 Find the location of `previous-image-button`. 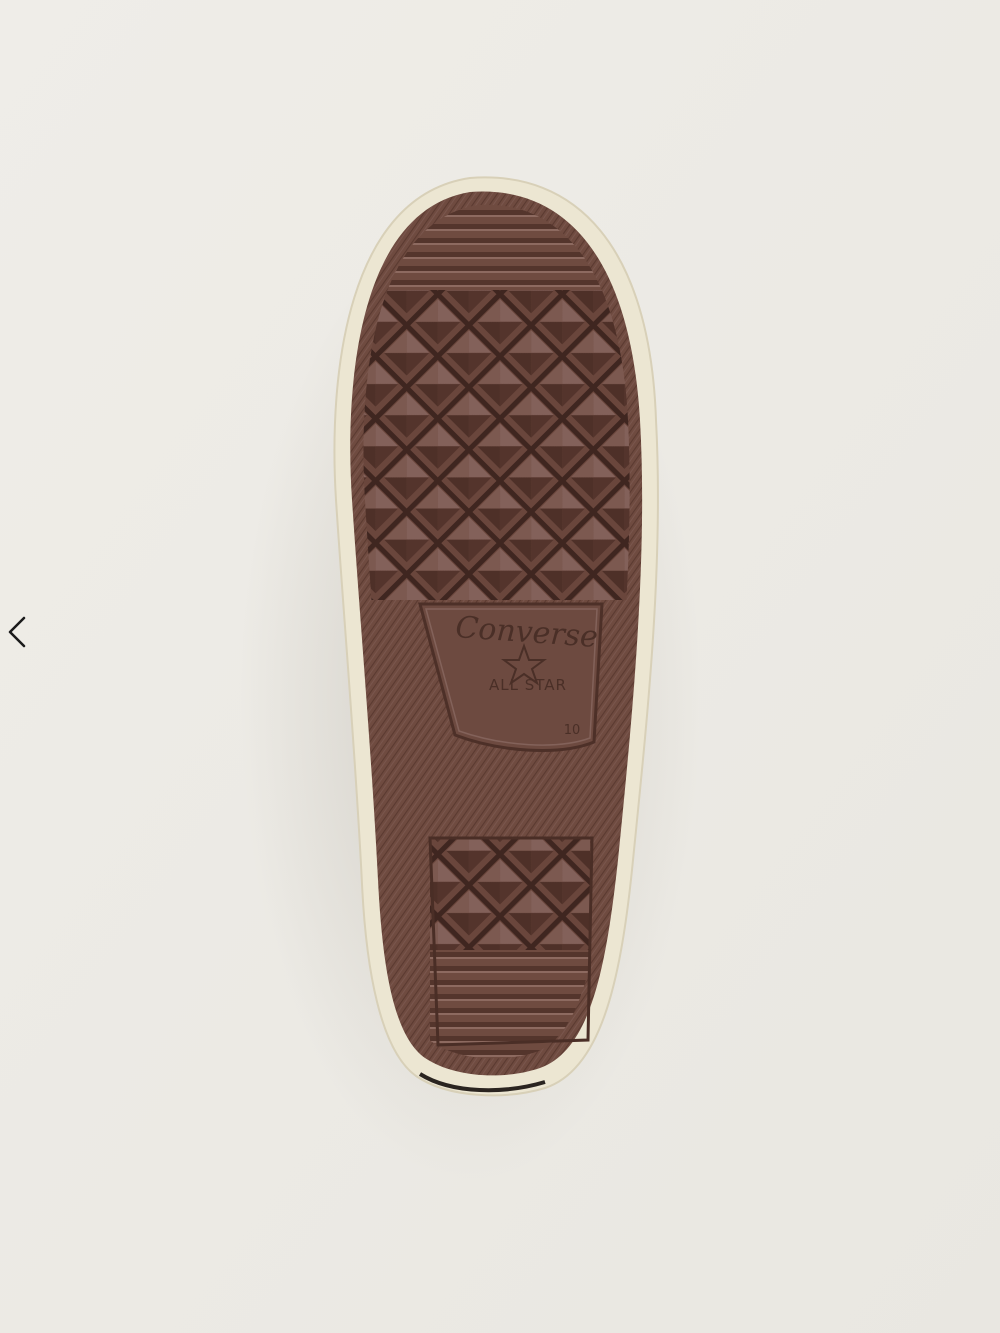

previous-image-button is located at coordinates (17, 632).